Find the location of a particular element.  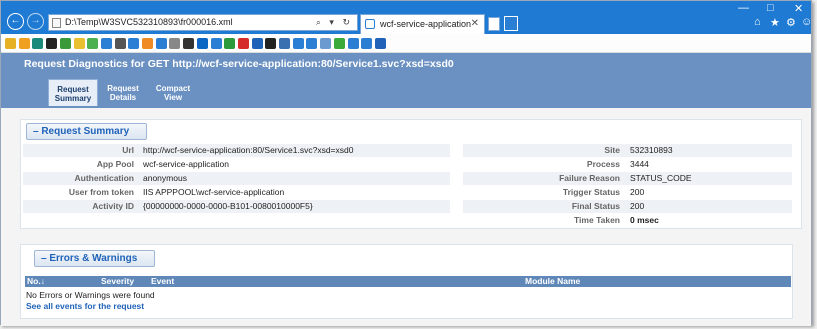

time-taken-label: Time Taken is located at coordinates (597, 220).